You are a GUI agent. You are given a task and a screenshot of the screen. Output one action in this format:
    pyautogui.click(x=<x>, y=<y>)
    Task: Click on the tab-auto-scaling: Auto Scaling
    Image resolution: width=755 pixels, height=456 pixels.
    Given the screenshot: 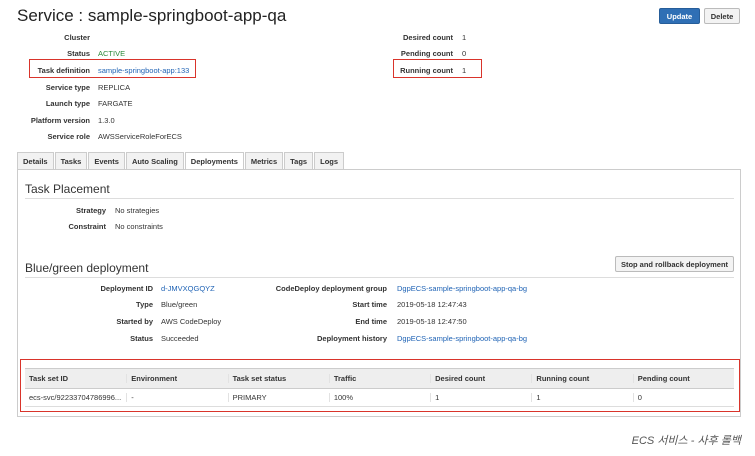 What is the action you would take?
    pyautogui.click(x=154, y=160)
    